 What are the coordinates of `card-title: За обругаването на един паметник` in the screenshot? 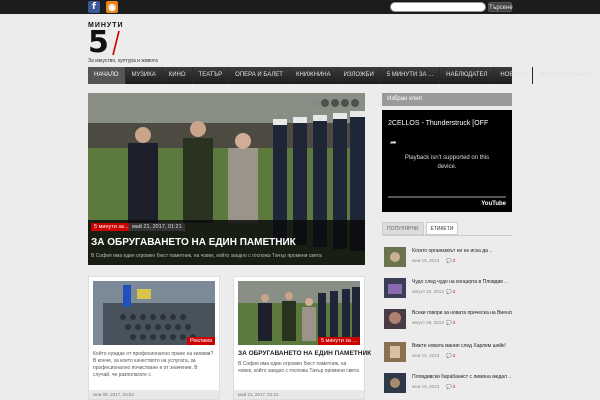 It's located at (304, 353).